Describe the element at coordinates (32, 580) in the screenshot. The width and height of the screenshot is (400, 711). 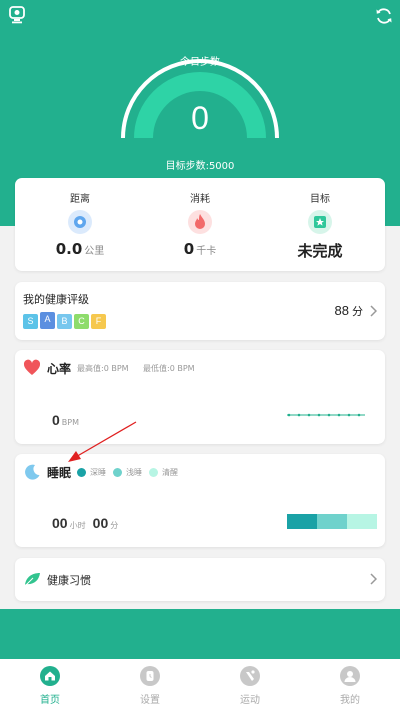
I see `leaf-icon` at that location.